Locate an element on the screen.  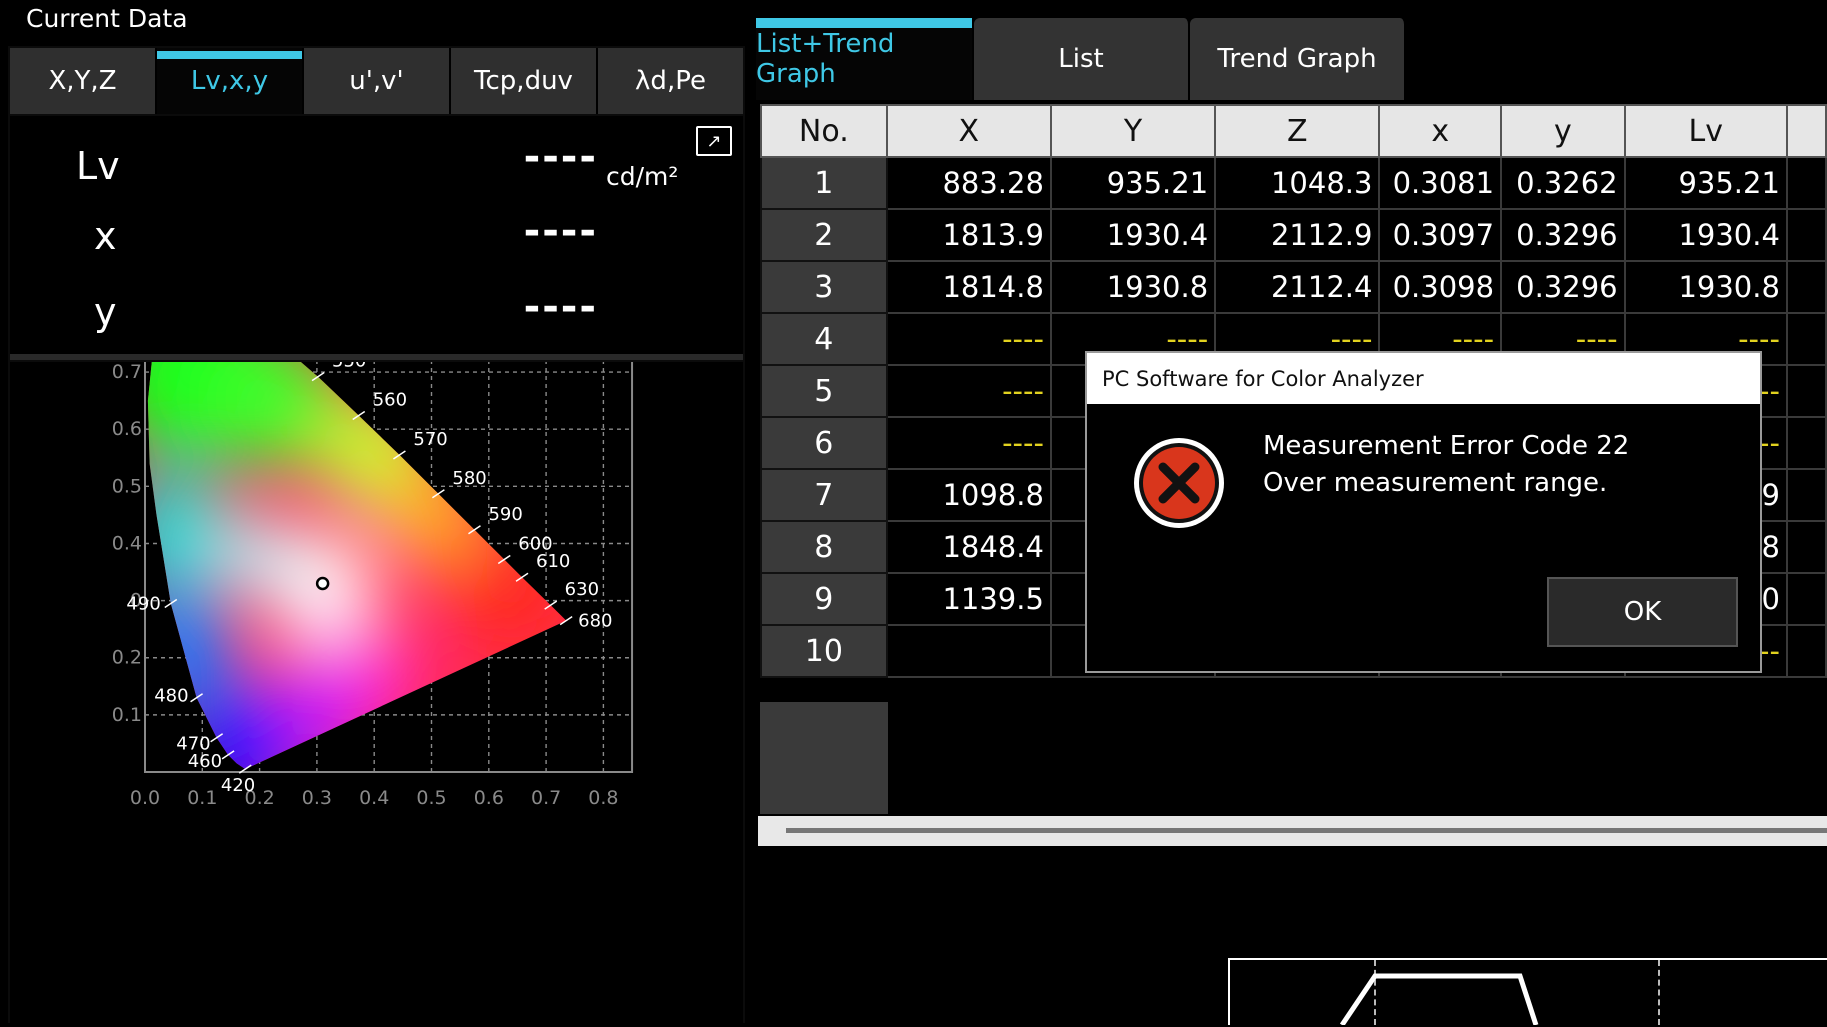
dialog-titlebar: PC Software for Color Analyzer is located at coordinates (1423, 378).